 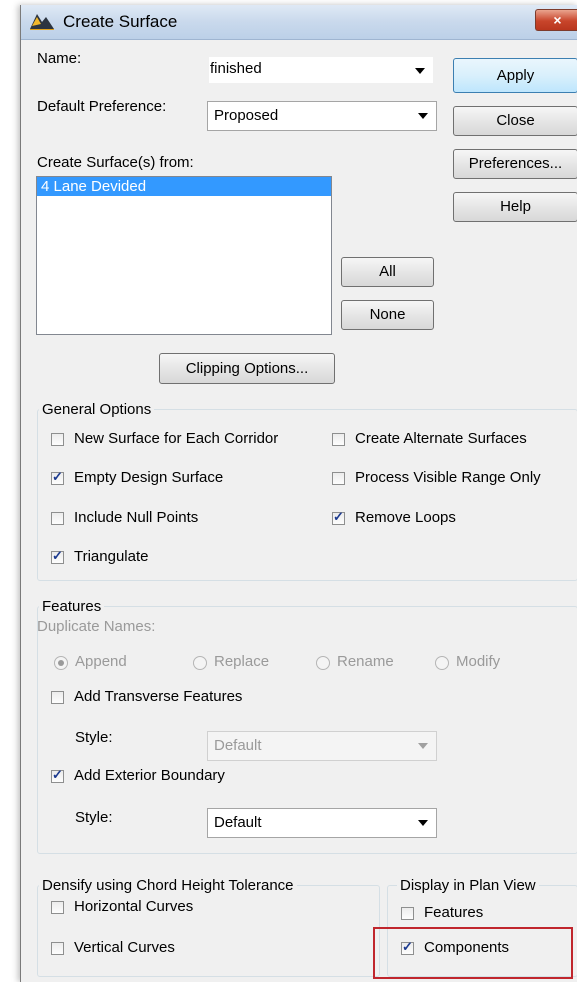 I want to click on list-item: 4 Lane Devided, so click(x=184, y=186).